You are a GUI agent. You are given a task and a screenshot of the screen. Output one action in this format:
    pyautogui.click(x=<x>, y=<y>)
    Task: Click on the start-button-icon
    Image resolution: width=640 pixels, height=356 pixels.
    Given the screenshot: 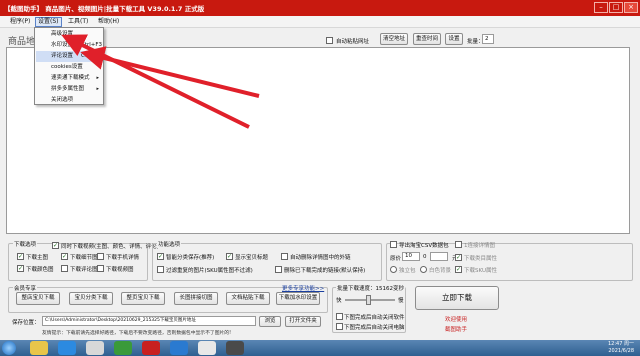 What is the action you would take?
    pyautogui.click(x=9, y=348)
    